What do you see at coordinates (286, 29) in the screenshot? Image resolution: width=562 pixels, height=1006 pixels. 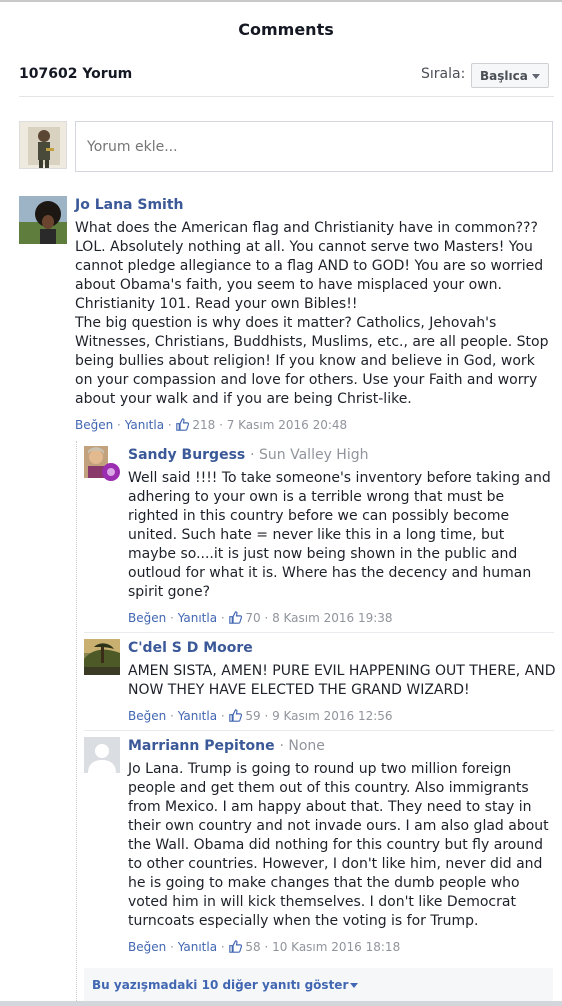 I see `page-title: Comments` at bounding box center [286, 29].